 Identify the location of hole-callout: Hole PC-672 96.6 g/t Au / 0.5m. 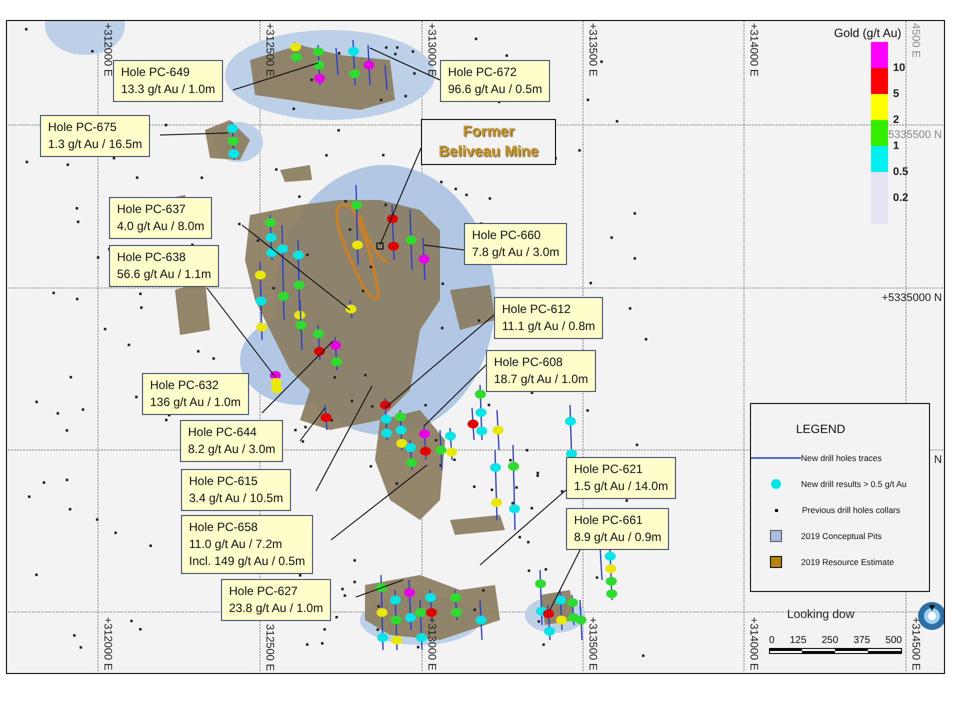
(495, 81).